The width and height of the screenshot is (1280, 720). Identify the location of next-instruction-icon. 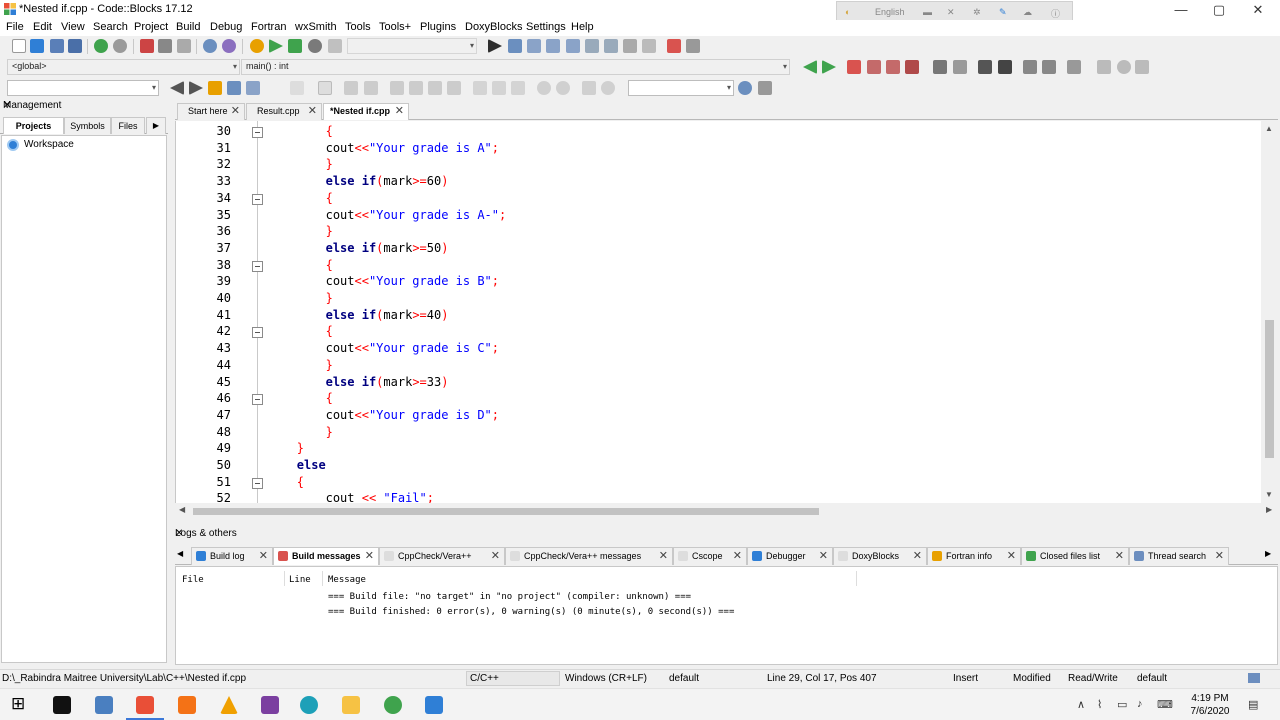
(592, 46).